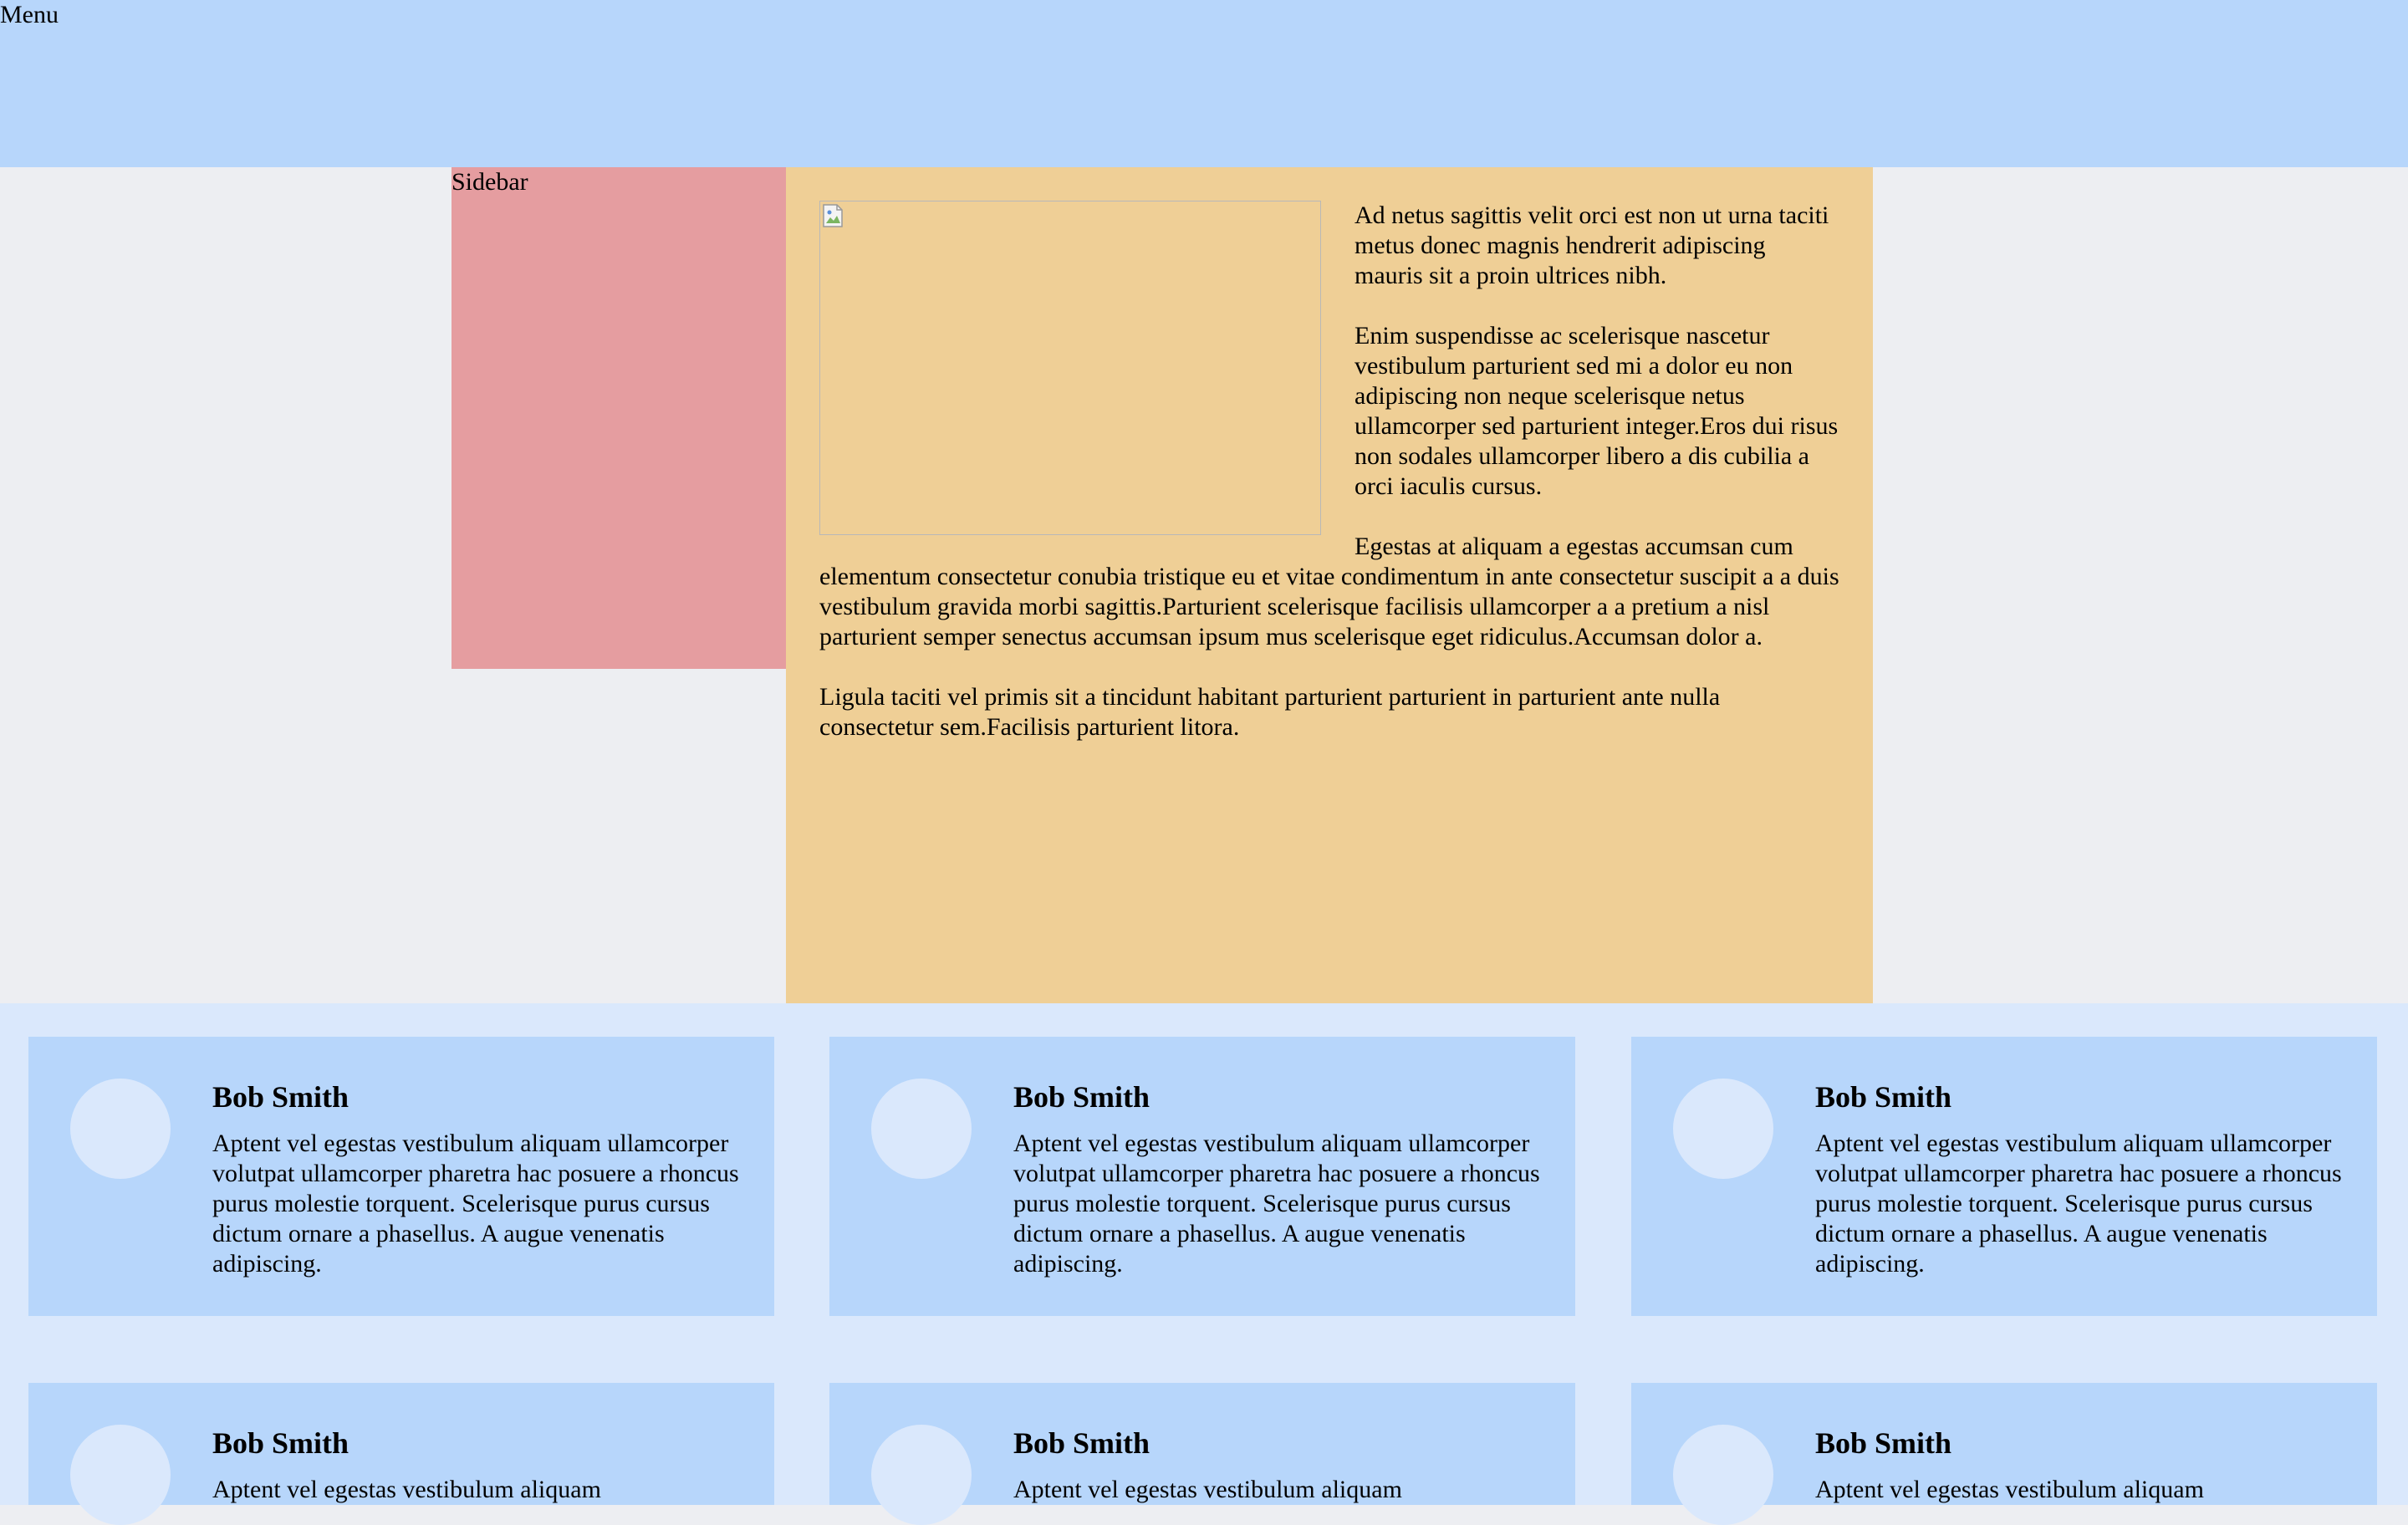 The height and width of the screenshot is (1525, 2408). What do you see at coordinates (1204, 83) in the screenshot?
I see `menu-bar: Menu` at bounding box center [1204, 83].